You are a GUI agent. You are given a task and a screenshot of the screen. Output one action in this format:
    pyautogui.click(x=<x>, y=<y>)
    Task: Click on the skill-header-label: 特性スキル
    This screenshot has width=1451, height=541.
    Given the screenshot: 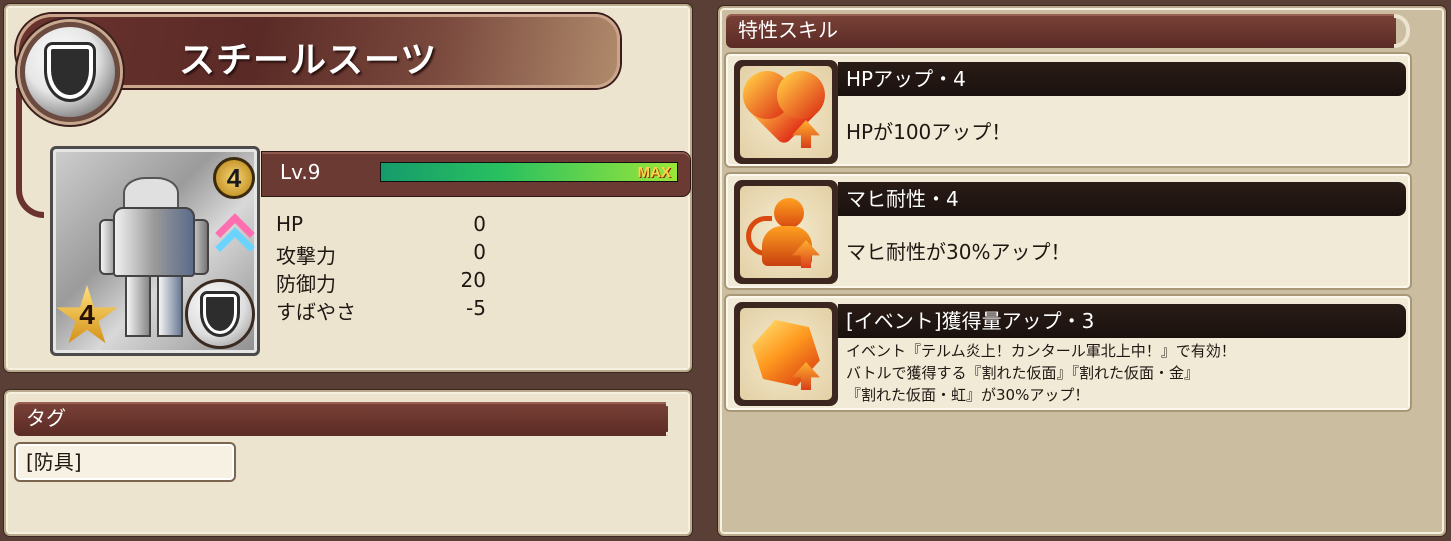 What is the action you would take?
    pyautogui.click(x=788, y=30)
    